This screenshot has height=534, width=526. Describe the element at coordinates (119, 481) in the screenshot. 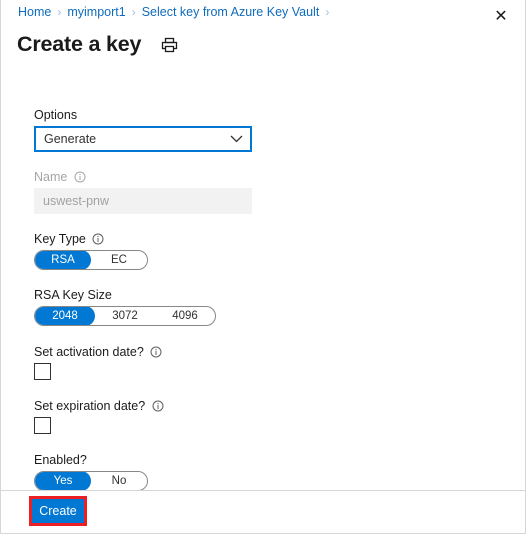

I see `enabled-option-no: No` at that location.